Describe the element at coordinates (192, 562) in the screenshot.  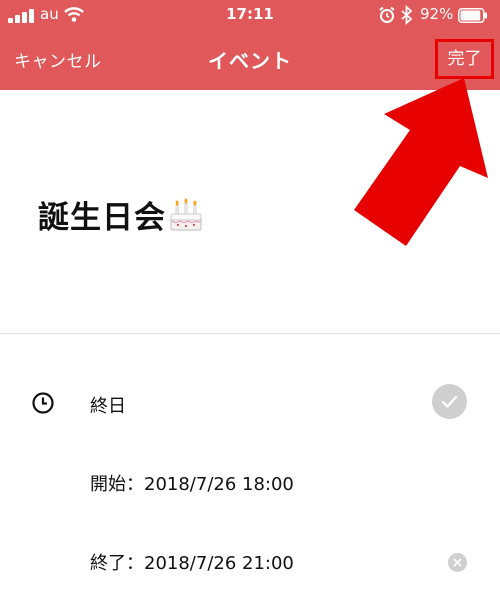
I see `end-datetime: 終了：2018/7/26 21:00` at that location.